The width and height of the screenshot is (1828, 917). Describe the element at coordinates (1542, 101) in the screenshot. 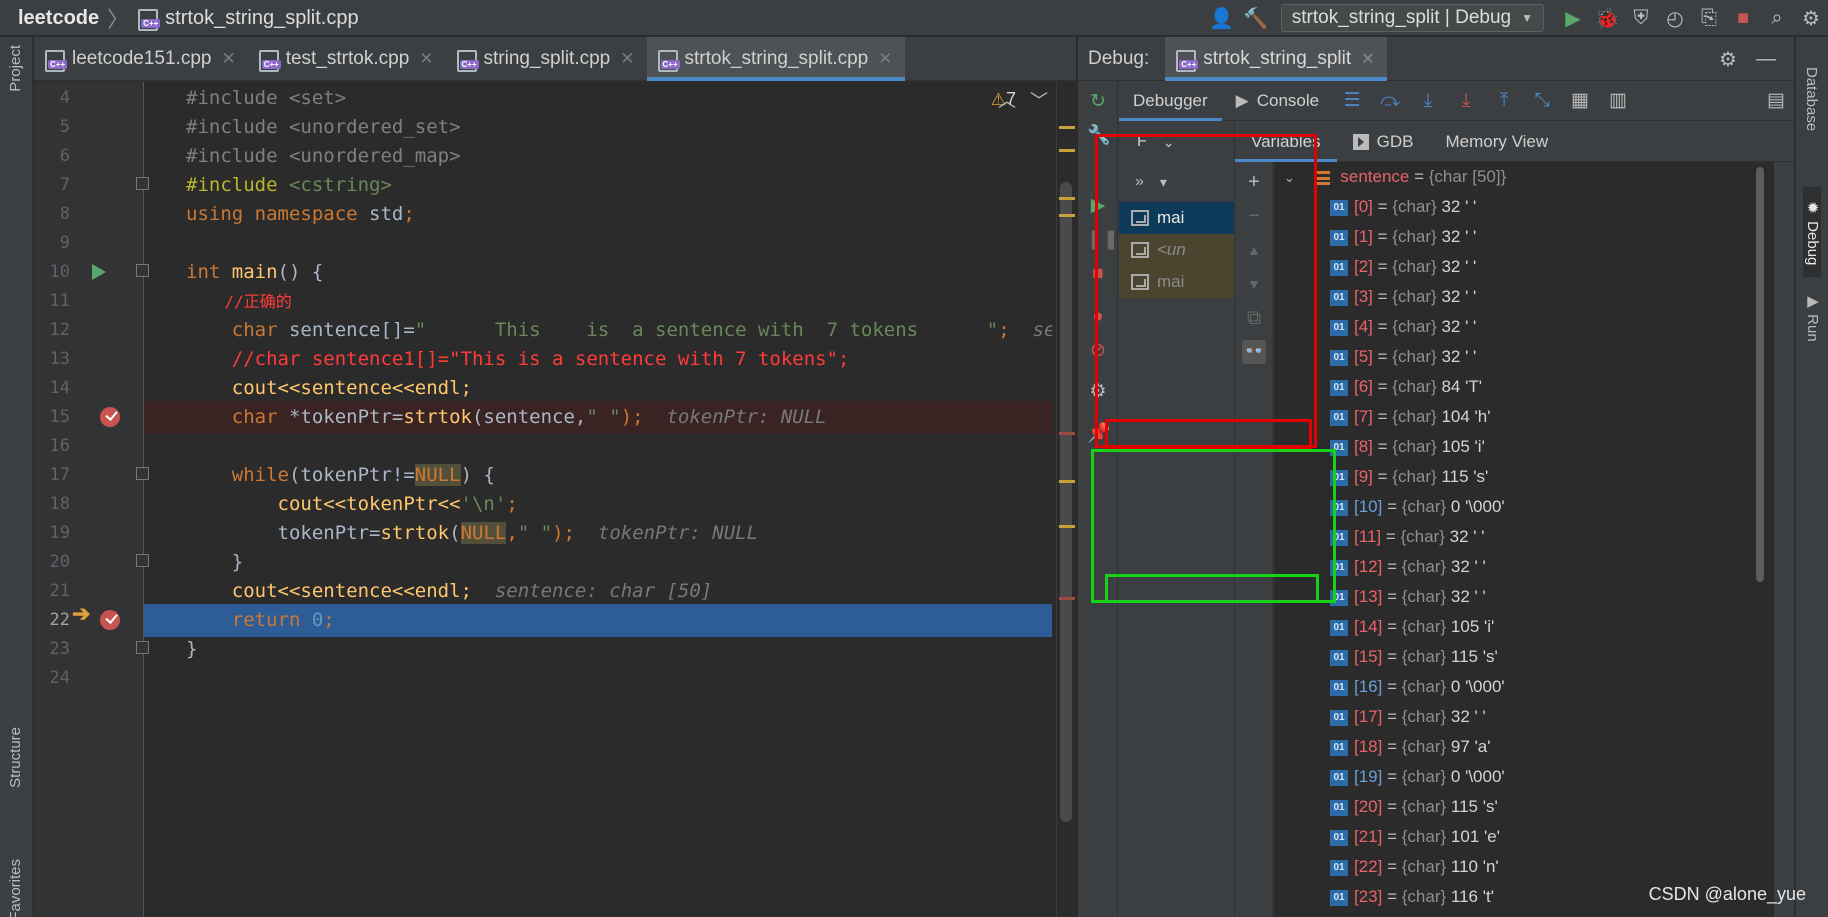

I see `run-to-cursor-icon: ⤡` at that location.